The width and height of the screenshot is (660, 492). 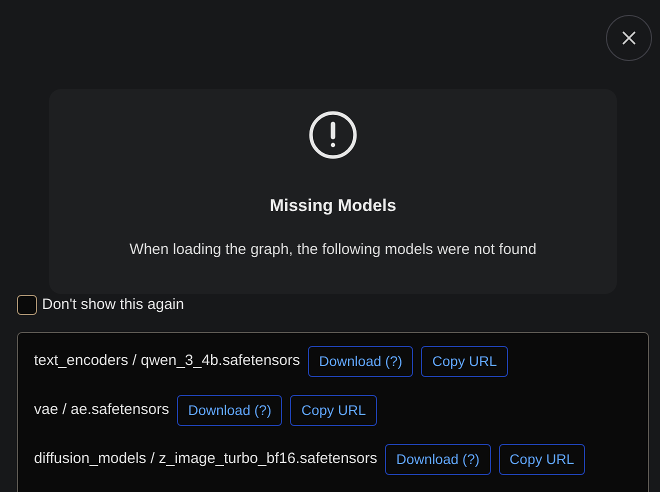 I want to click on close-button, so click(x=629, y=38).